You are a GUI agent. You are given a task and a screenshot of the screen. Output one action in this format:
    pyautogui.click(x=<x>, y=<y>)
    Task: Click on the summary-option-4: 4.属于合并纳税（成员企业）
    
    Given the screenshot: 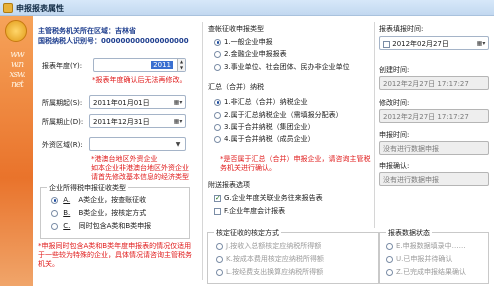 What is the action you would take?
    pyautogui.click(x=264, y=139)
    